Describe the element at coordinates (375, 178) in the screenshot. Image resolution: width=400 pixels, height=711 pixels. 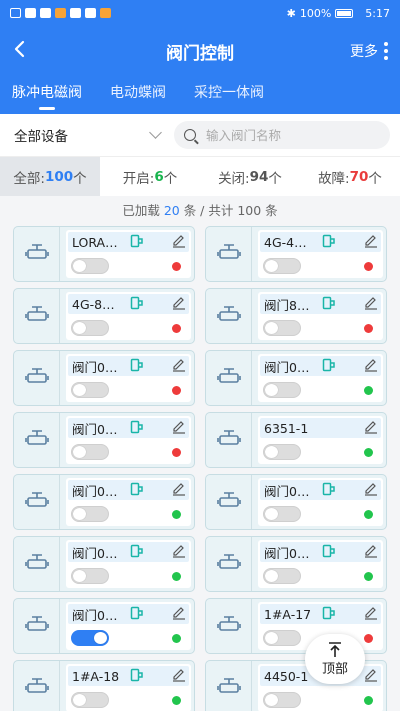
I see `stat-fault-unit: 个` at that location.